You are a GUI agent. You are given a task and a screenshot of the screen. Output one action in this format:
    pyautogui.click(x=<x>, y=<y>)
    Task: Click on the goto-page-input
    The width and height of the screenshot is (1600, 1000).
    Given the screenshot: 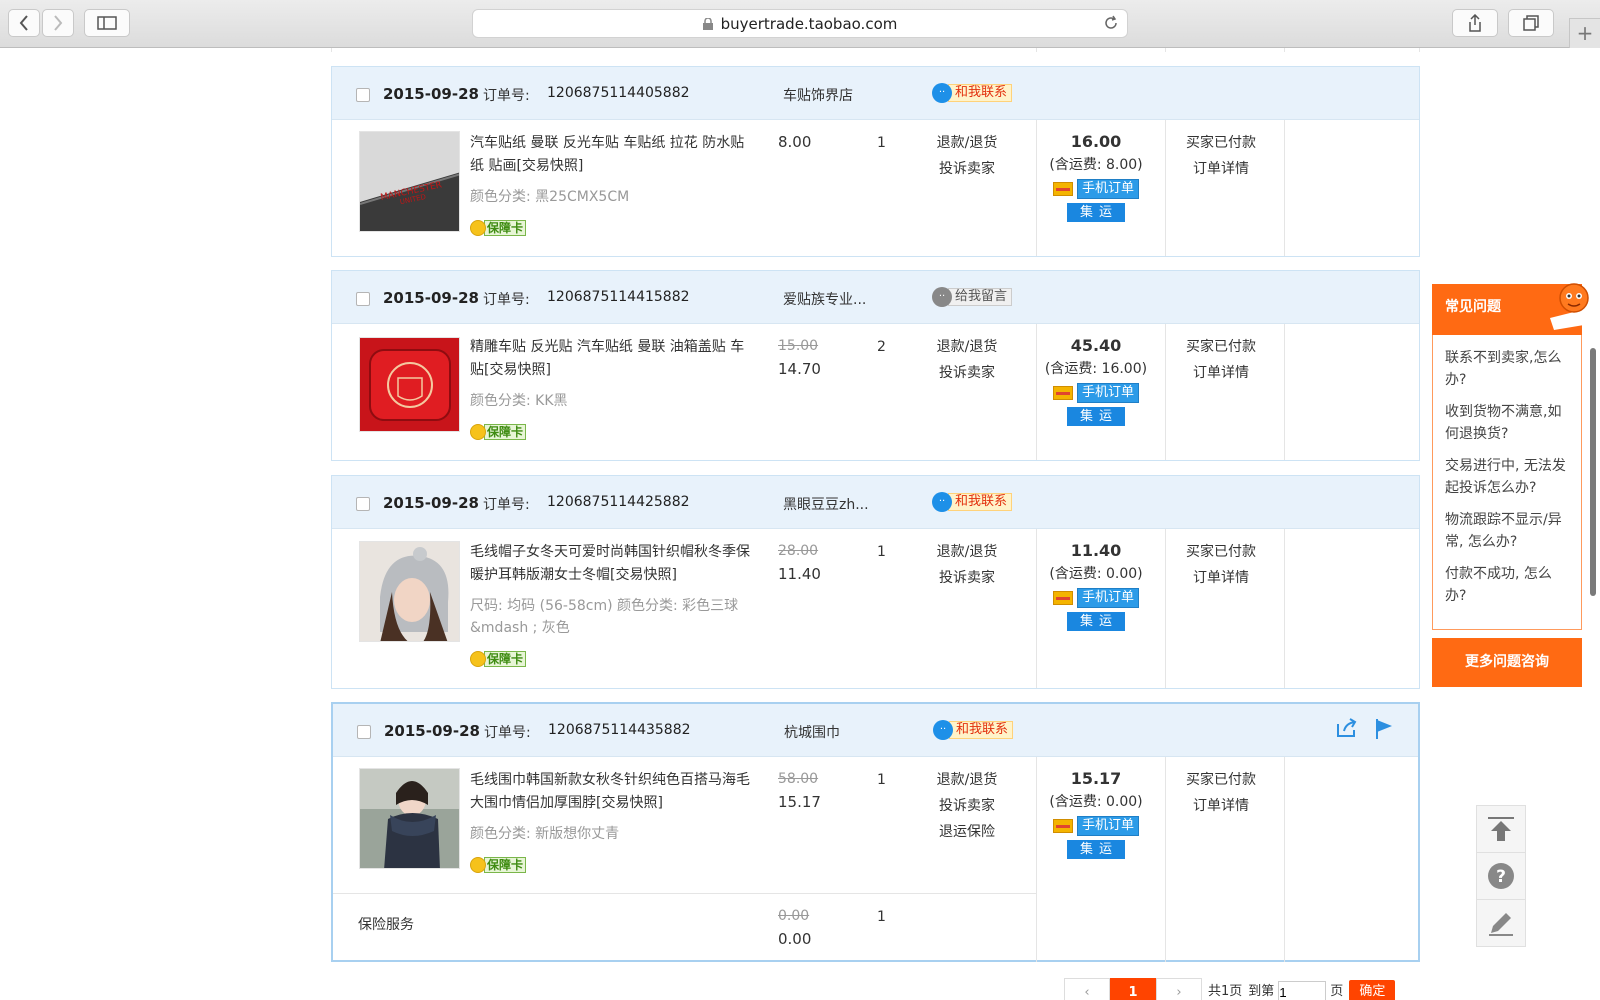 What is the action you would take?
    pyautogui.click(x=1302, y=990)
    